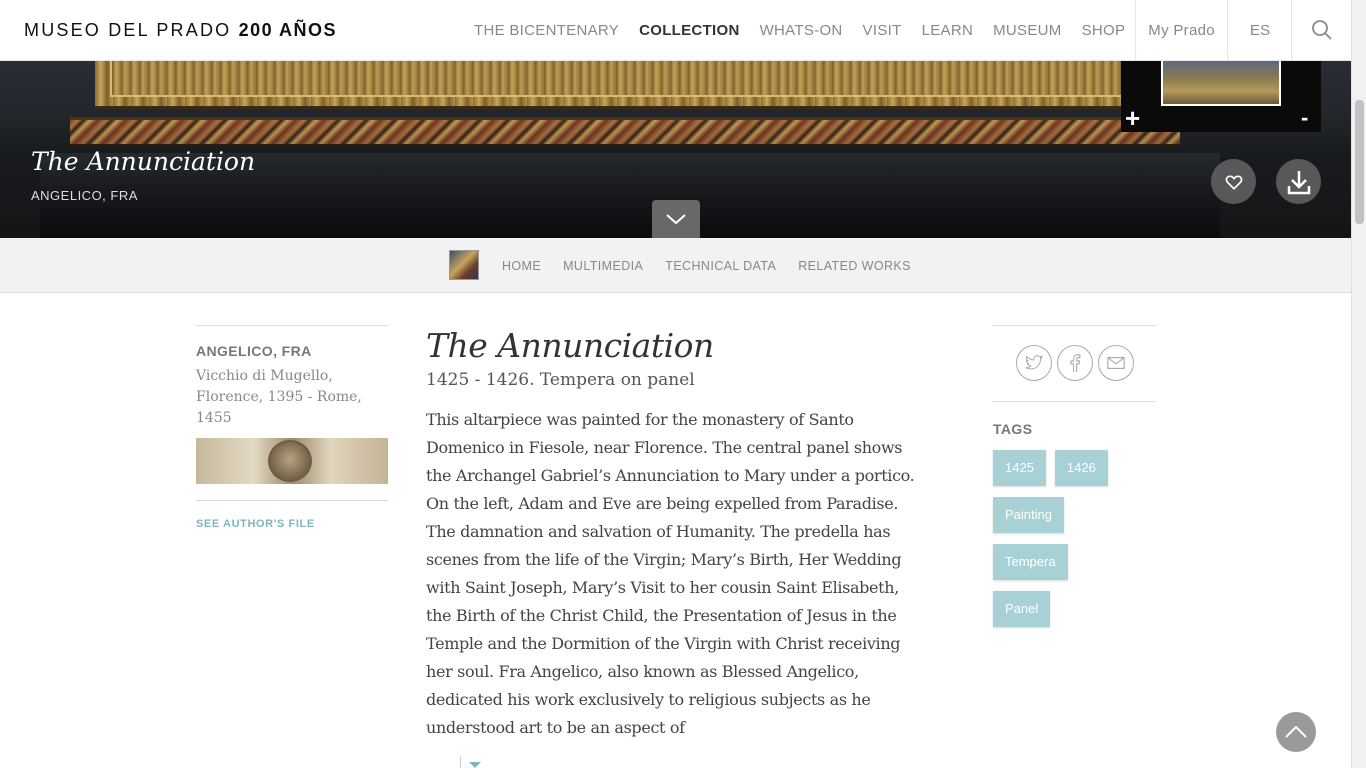 The height and width of the screenshot is (768, 1366). What do you see at coordinates (1104, 30) in the screenshot?
I see `nav-item-shop: SHOP` at bounding box center [1104, 30].